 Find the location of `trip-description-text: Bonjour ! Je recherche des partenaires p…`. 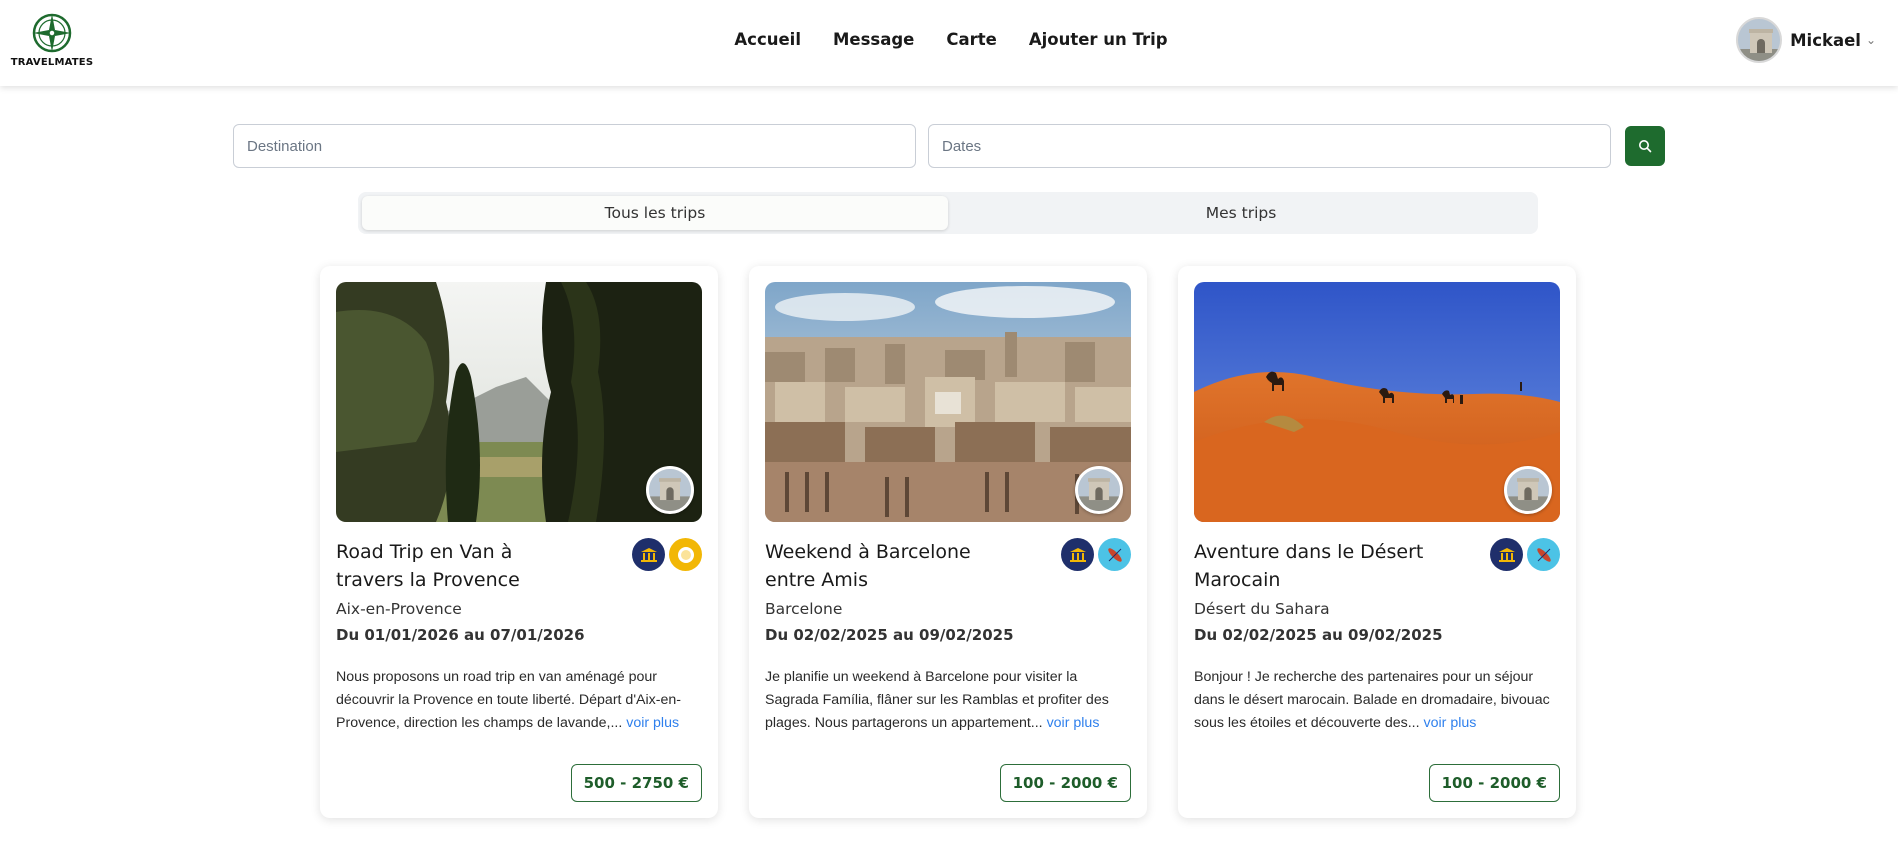

trip-description-text: Bonjour ! Je recherche des partenaires p… is located at coordinates (1372, 700).